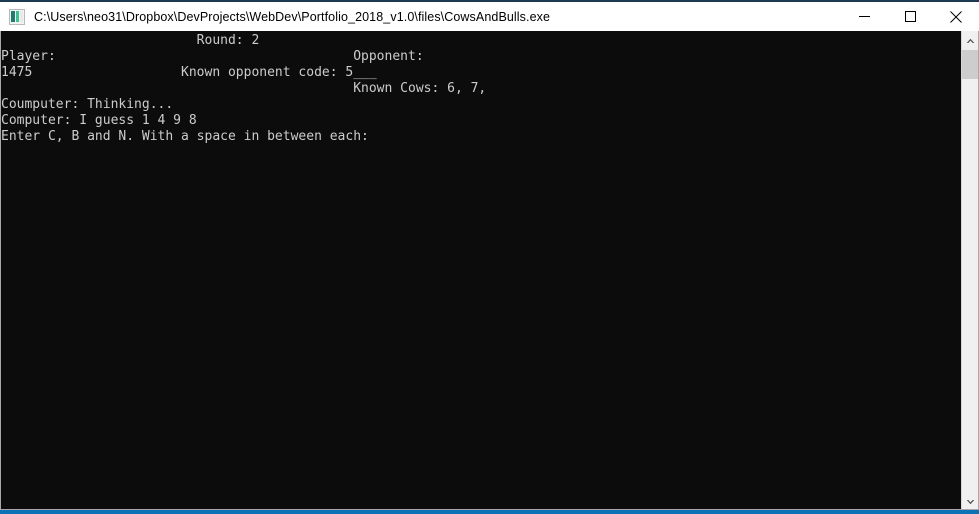 Image resolution: width=979 pixels, height=514 pixels. I want to click on maximize-icon, so click(910, 16).